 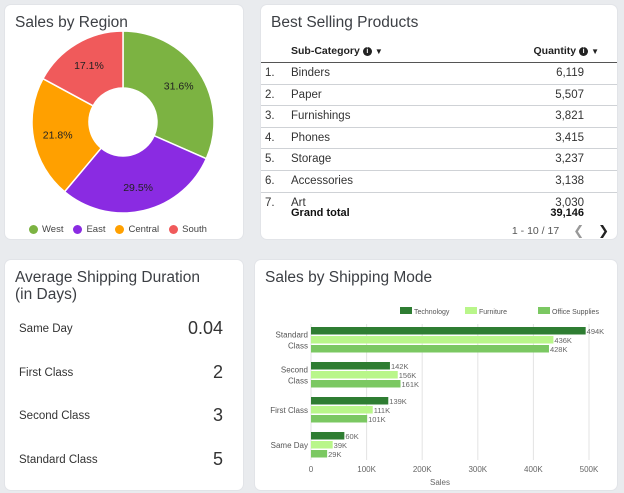 What do you see at coordinates (569, 94) in the screenshot?
I see `row-quantity: 5,507` at bounding box center [569, 94].